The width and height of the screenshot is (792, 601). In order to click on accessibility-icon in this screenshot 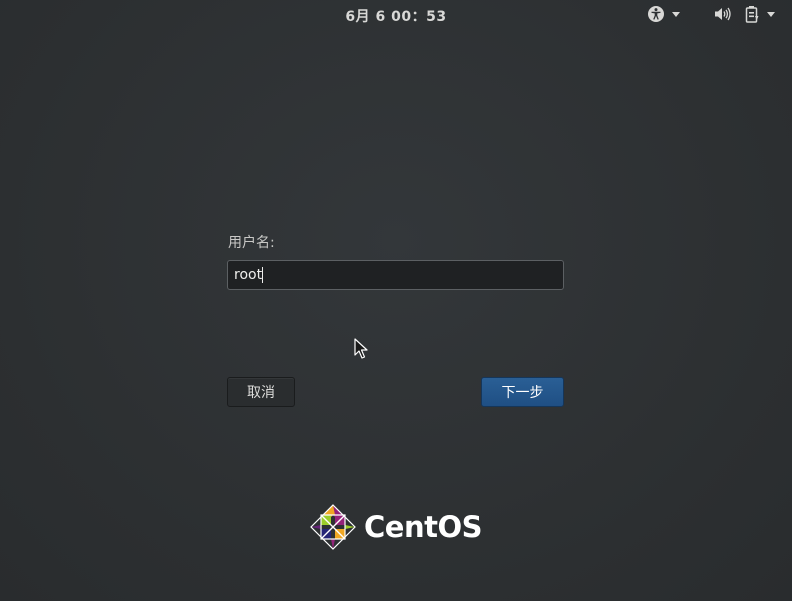, I will do `click(656, 14)`.